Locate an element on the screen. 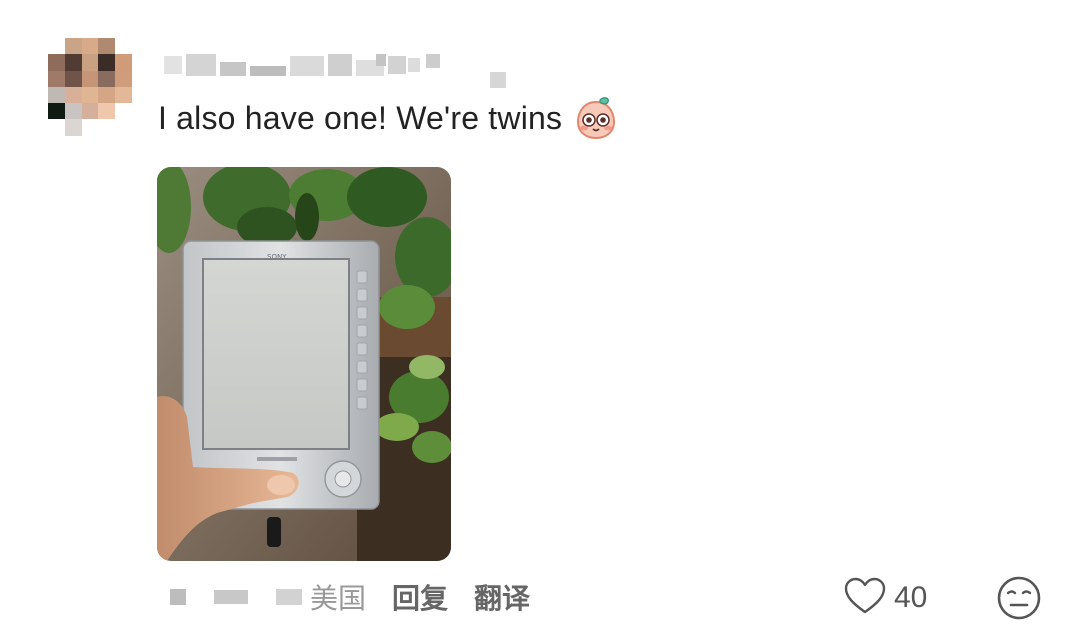 The width and height of the screenshot is (1080, 626). like-count: 40 is located at coordinates (911, 597).